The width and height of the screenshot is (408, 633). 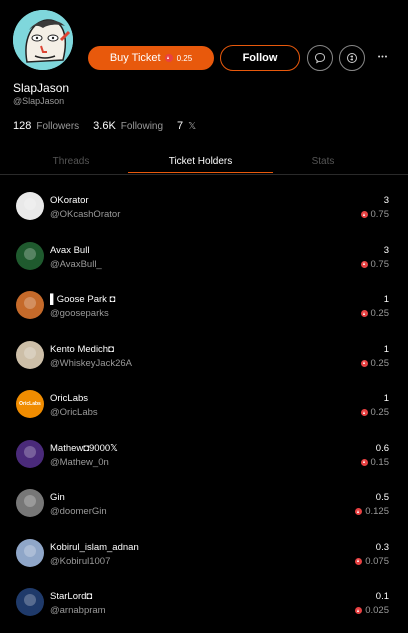 I want to click on holder-value: 0.75, so click(x=374, y=264).